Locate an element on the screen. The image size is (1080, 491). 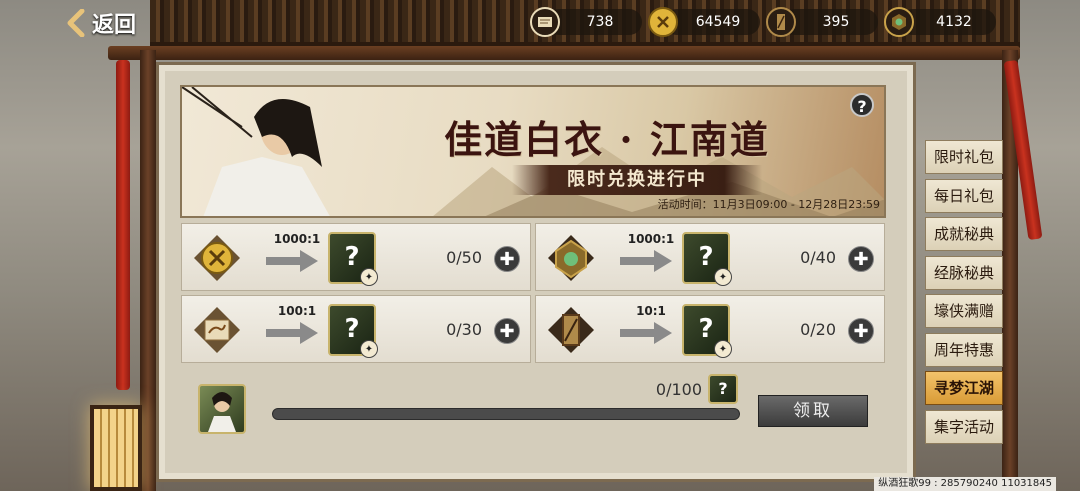
tab-daily-pack: 每日礼包 is located at coordinates (964, 195).